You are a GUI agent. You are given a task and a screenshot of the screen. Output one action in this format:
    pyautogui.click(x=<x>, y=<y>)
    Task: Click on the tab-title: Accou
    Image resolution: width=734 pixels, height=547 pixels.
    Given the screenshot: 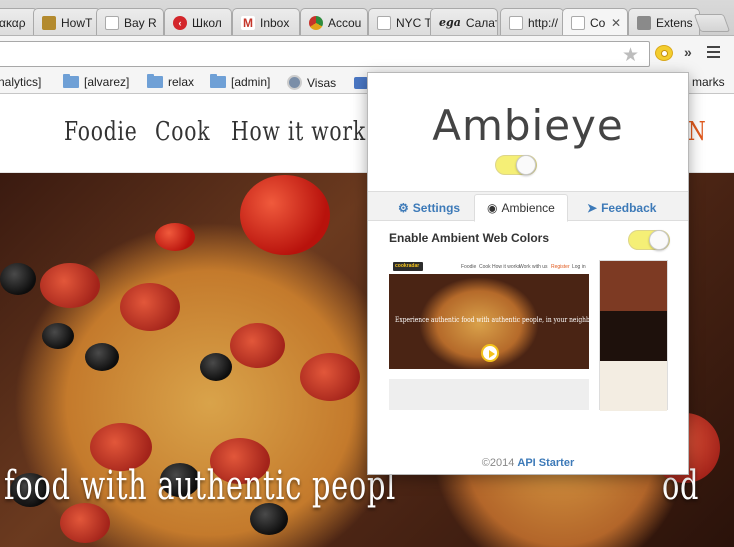 What is the action you would take?
    pyautogui.click(x=345, y=22)
    